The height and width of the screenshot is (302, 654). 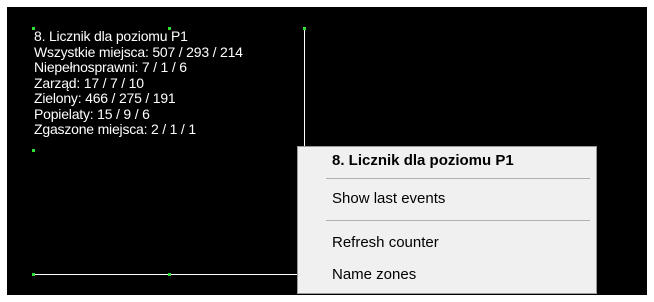 What do you see at coordinates (388, 199) in the screenshot?
I see `show-last-events-menu-item: Show last events` at bounding box center [388, 199].